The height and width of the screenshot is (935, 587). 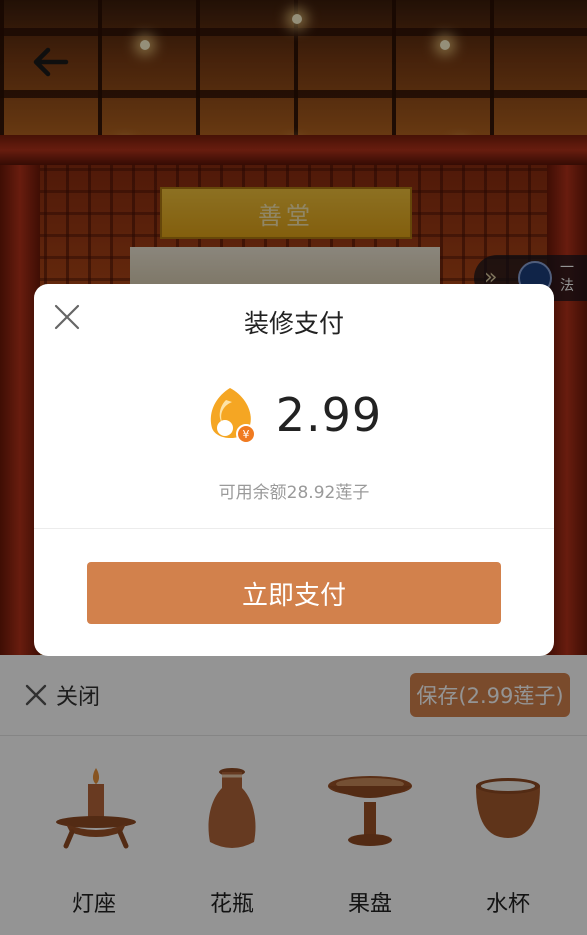 What do you see at coordinates (294, 528) in the screenshot?
I see `divider` at bounding box center [294, 528].